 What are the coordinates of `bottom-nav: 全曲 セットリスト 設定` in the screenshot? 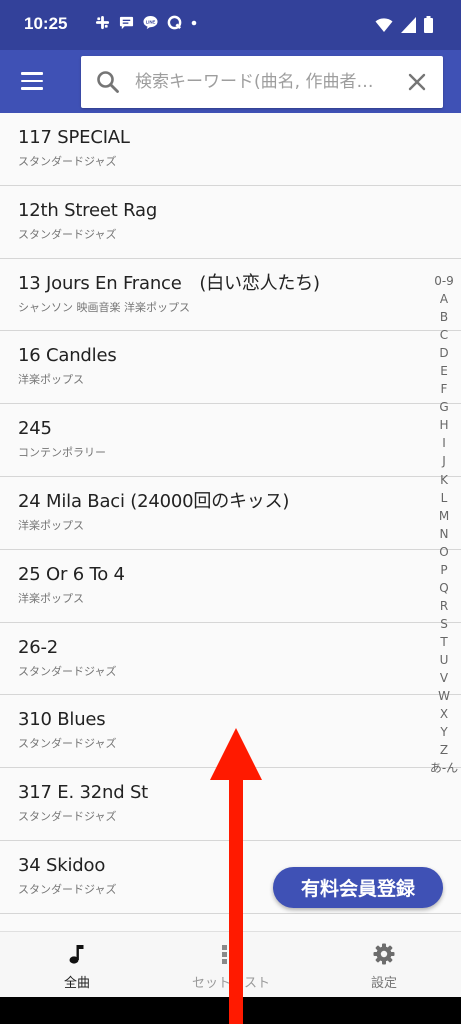 It's located at (230, 964).